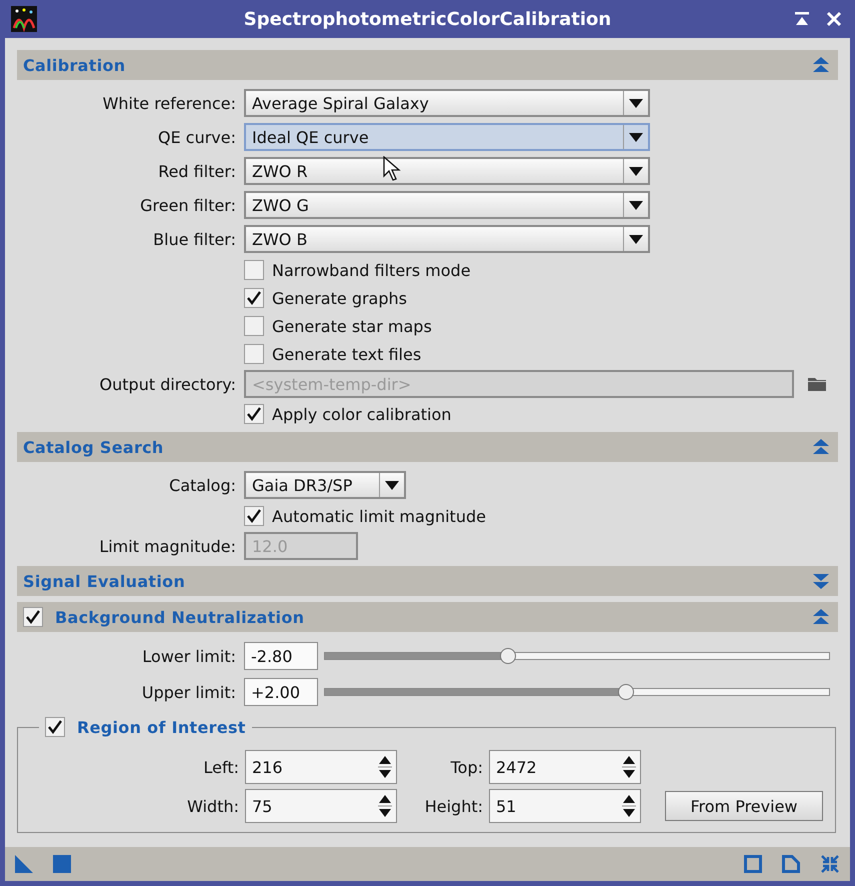 This screenshot has height=886, width=855. What do you see at coordinates (565, 767) in the screenshot?
I see `spin-box: 2472` at bounding box center [565, 767].